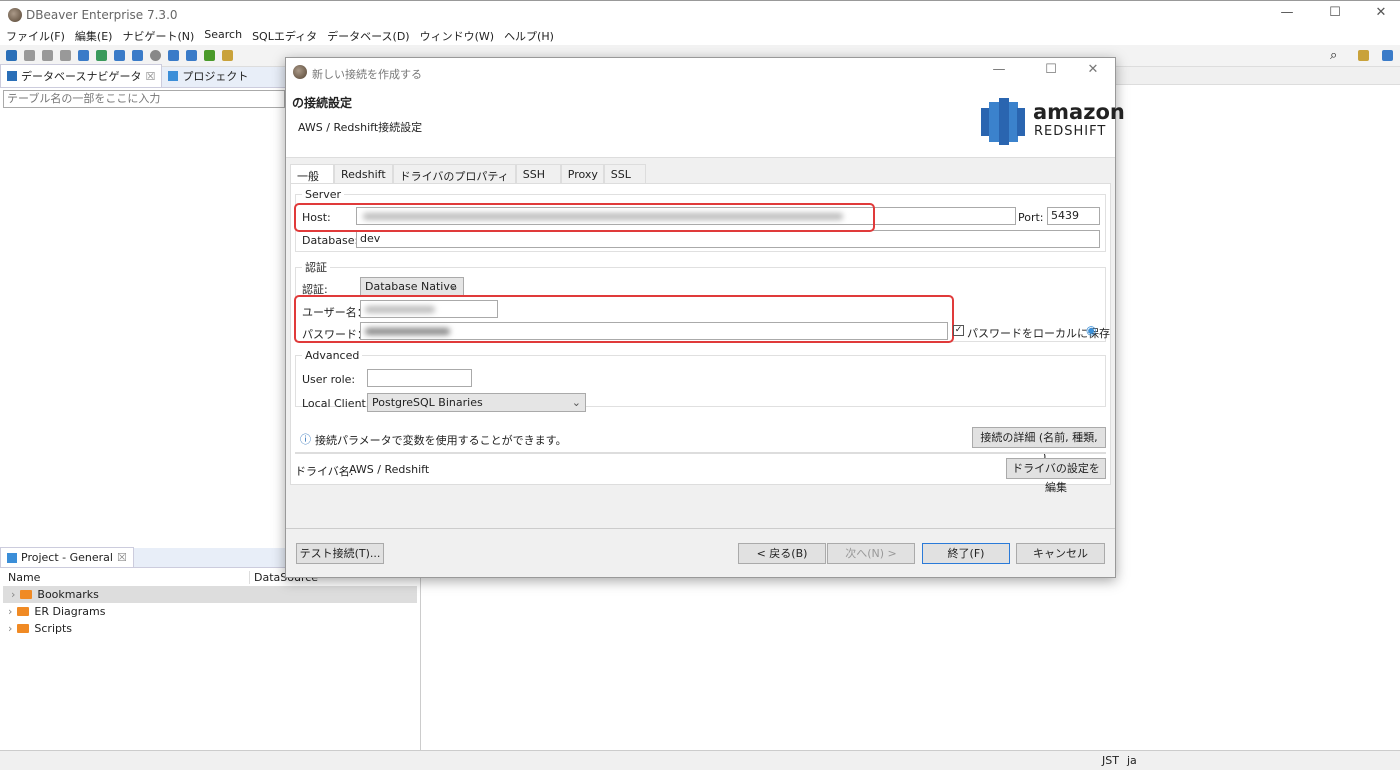  What do you see at coordinates (1335, 12) in the screenshot?
I see `maximize-button: ☐` at bounding box center [1335, 12].